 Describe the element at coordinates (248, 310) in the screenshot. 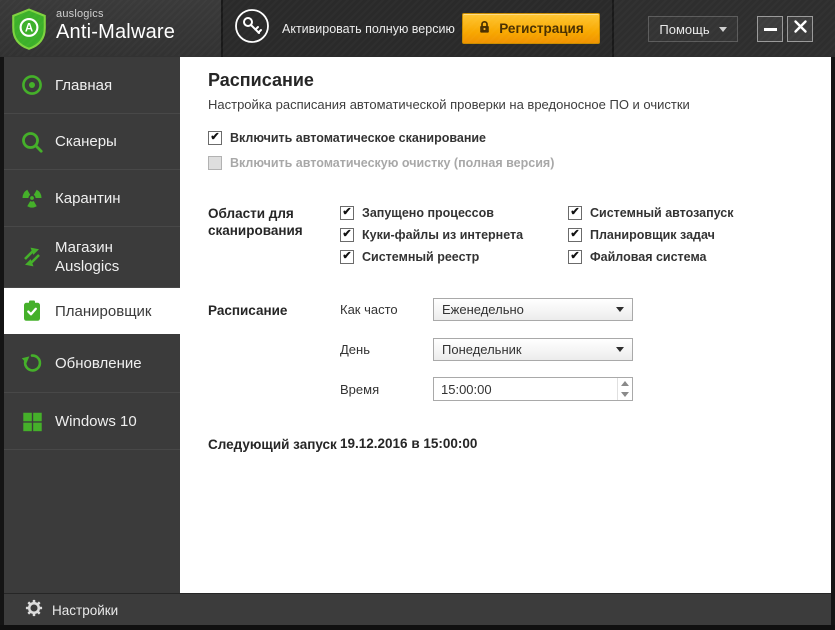

I see `schedule-section-label: Расписание` at that location.